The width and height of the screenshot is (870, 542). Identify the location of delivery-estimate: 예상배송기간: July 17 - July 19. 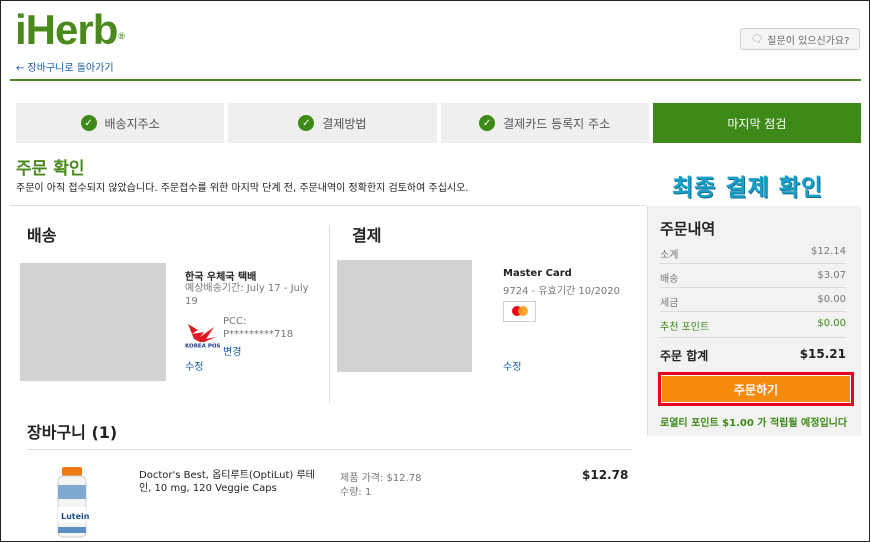
(247, 295).